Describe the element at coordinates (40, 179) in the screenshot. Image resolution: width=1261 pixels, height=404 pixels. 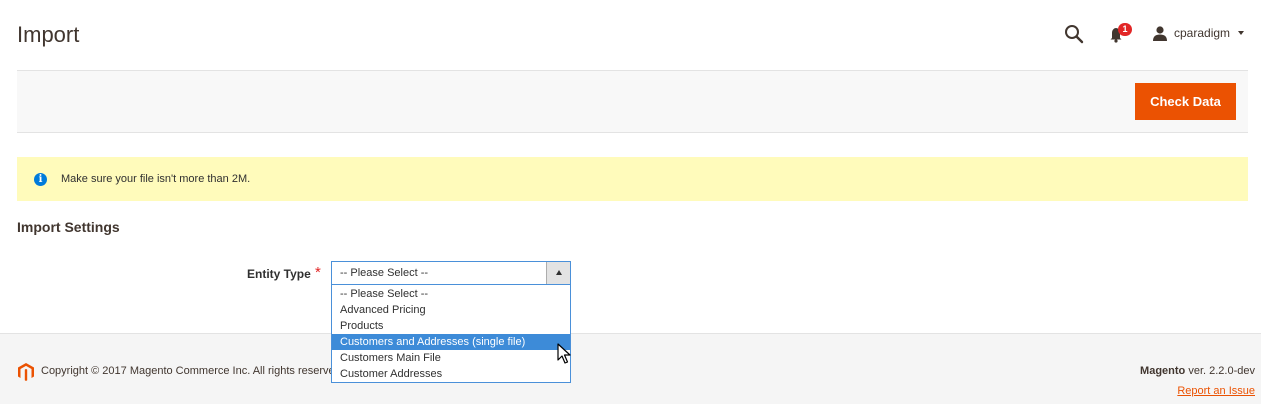
I see `info-icon: i` at that location.